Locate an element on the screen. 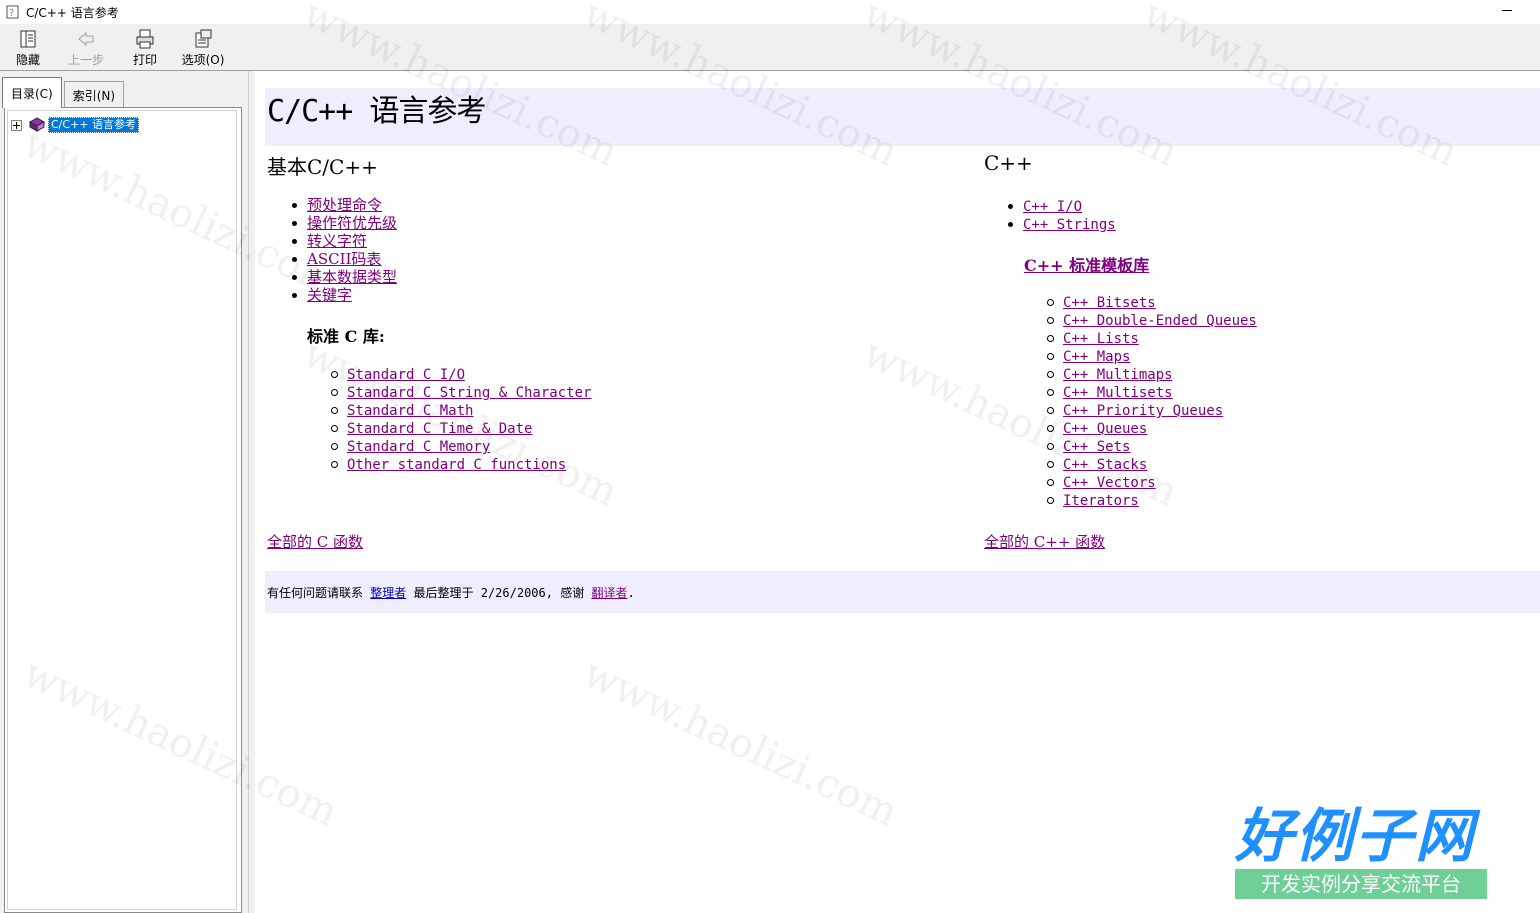 This screenshot has width=1540, height=913. list-item: ASCII码表 is located at coordinates (344, 259).